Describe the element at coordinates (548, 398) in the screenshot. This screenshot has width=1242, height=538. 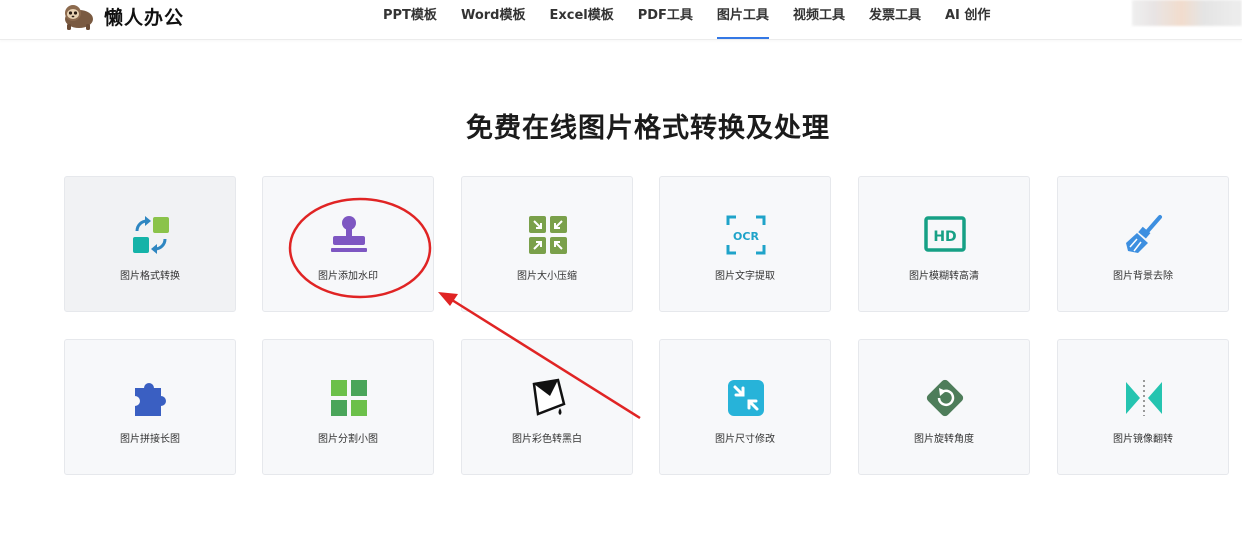
I see `paint-bucket-icon` at that location.